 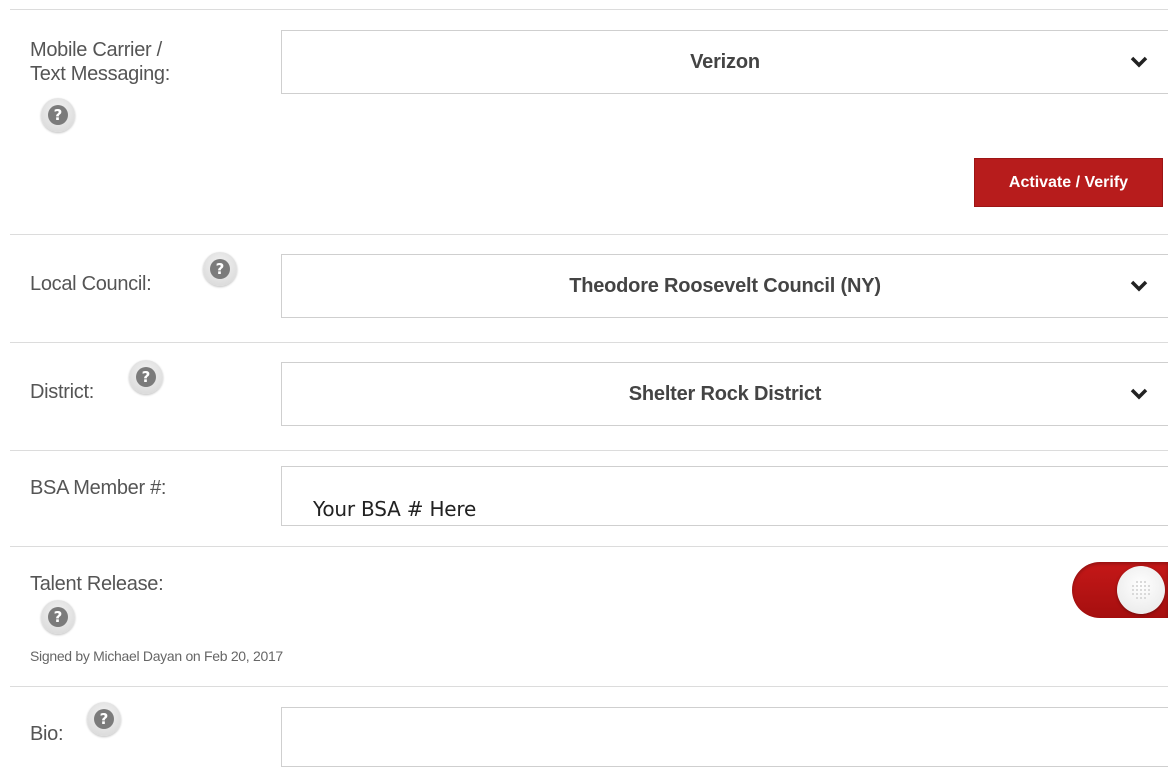 What do you see at coordinates (62, 392) in the screenshot?
I see `district-label: District:` at bounding box center [62, 392].